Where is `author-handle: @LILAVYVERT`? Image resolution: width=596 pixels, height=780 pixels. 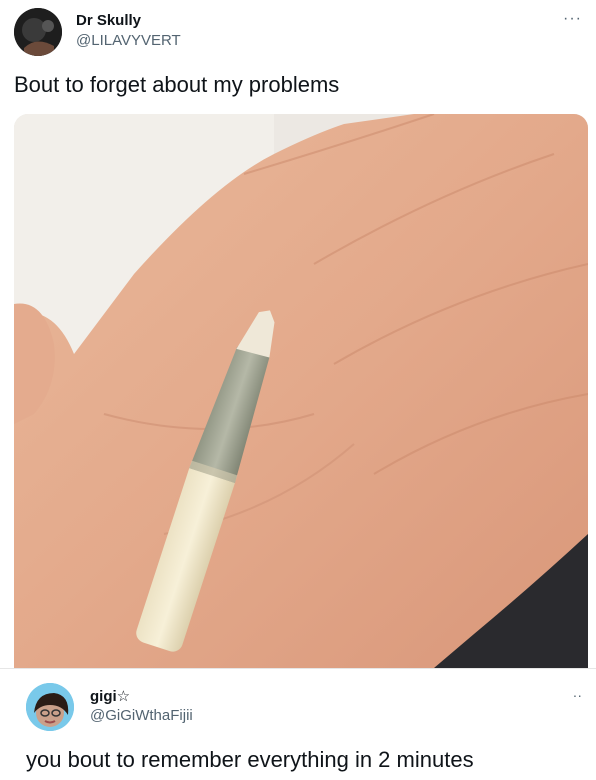 author-handle: @LILAVYVERT is located at coordinates (128, 40).